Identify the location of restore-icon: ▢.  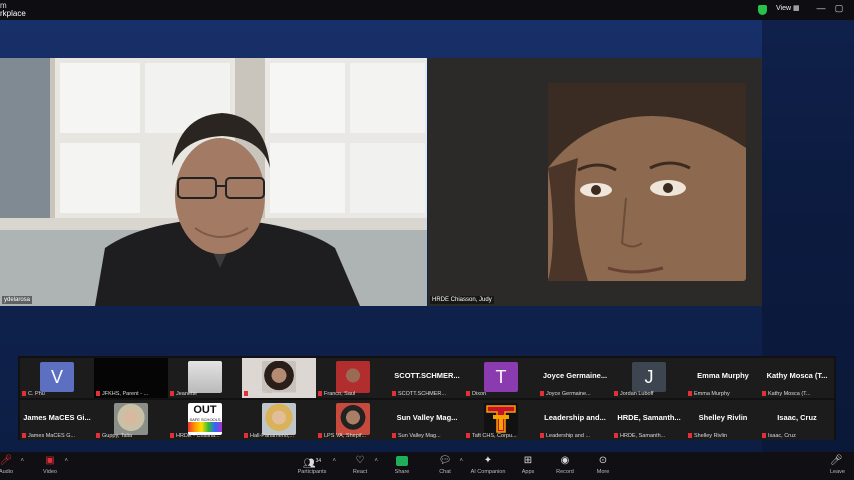
(839, 8).